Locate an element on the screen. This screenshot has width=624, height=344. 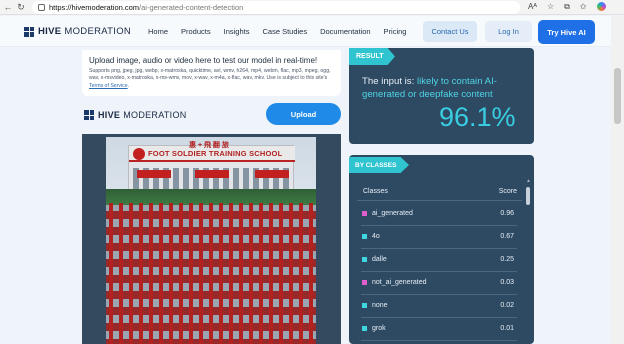
class-row: grok 0.01 is located at coordinates (439, 329).